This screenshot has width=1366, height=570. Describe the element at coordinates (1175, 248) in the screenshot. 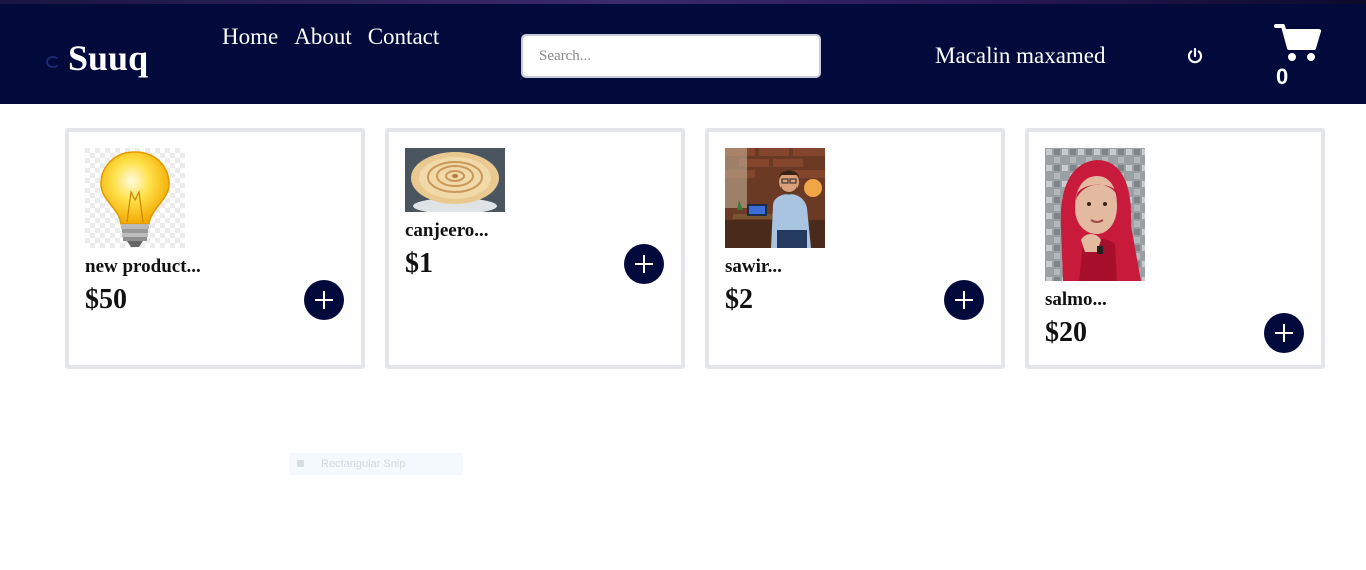

I see `product-card: salmo... $20` at that location.